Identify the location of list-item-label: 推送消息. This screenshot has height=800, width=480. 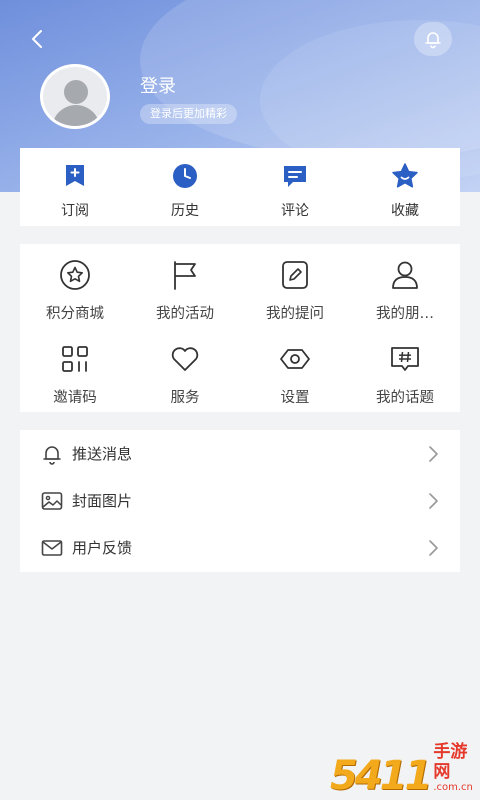
(102, 454).